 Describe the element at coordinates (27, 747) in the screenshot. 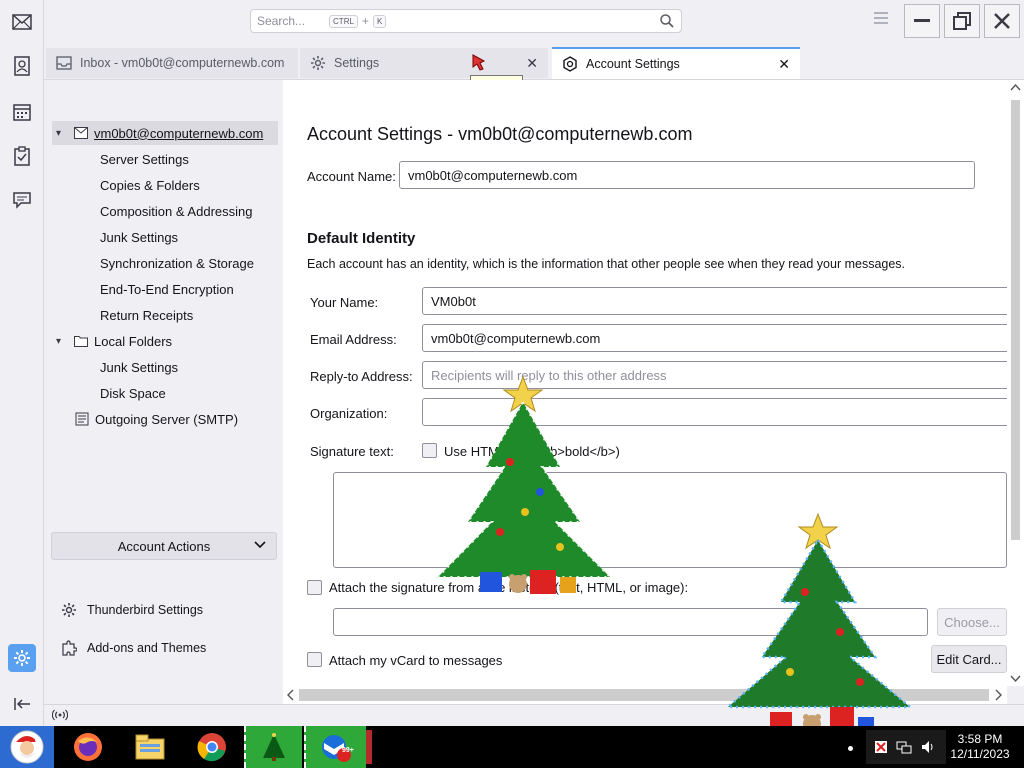

I see `start-button` at that location.